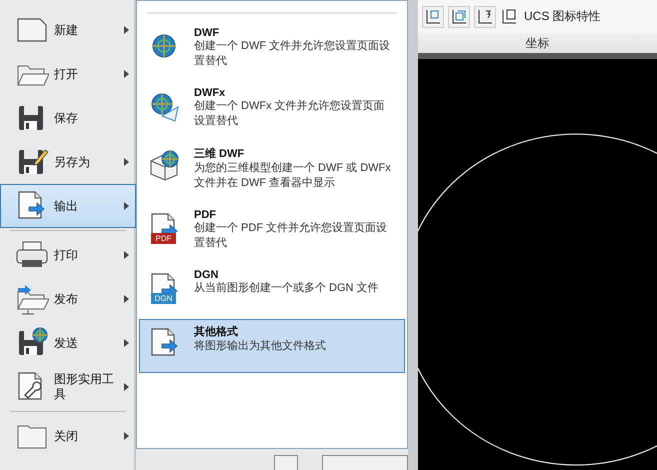  I want to click on ucs-properties-label: UCS 图标特性, so click(562, 16).